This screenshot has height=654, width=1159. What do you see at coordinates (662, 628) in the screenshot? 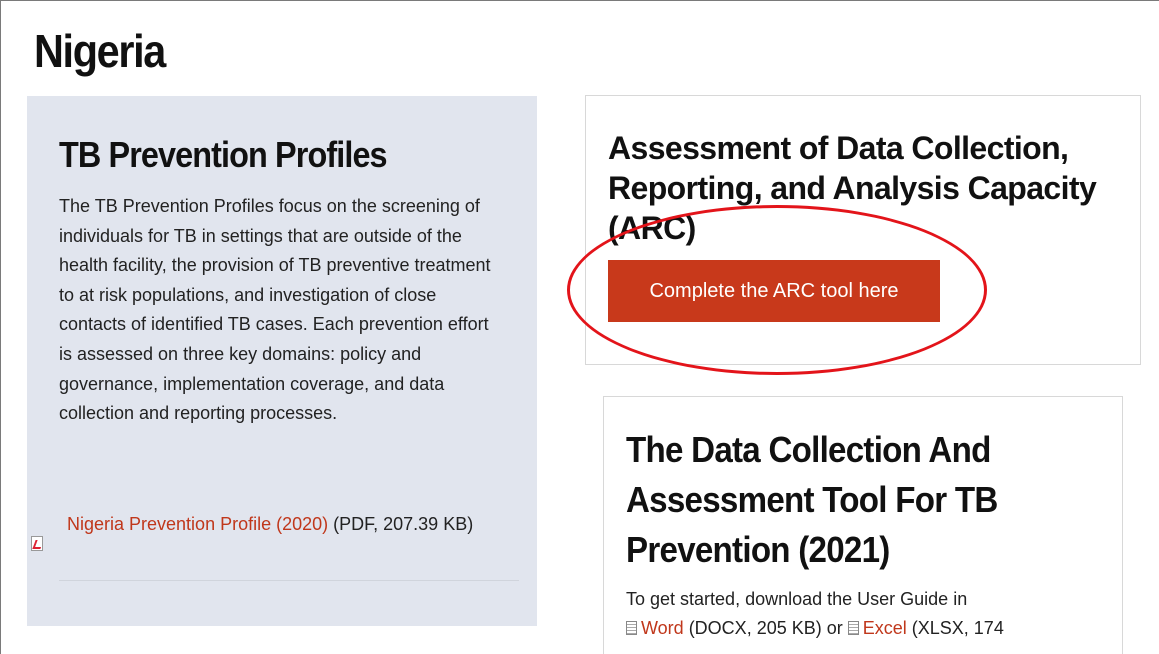
I see `word-download-link: Word` at bounding box center [662, 628].